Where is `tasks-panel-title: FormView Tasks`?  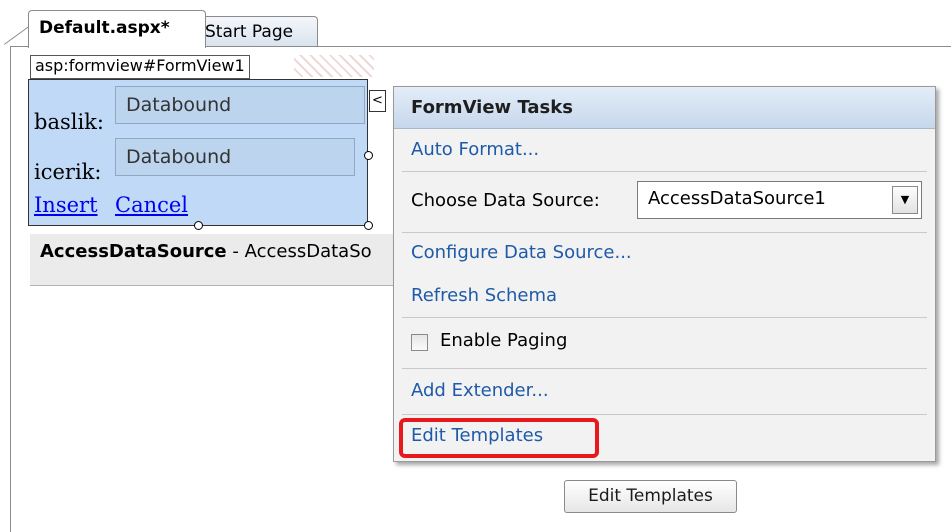 tasks-panel-title: FormView Tasks is located at coordinates (664, 108).